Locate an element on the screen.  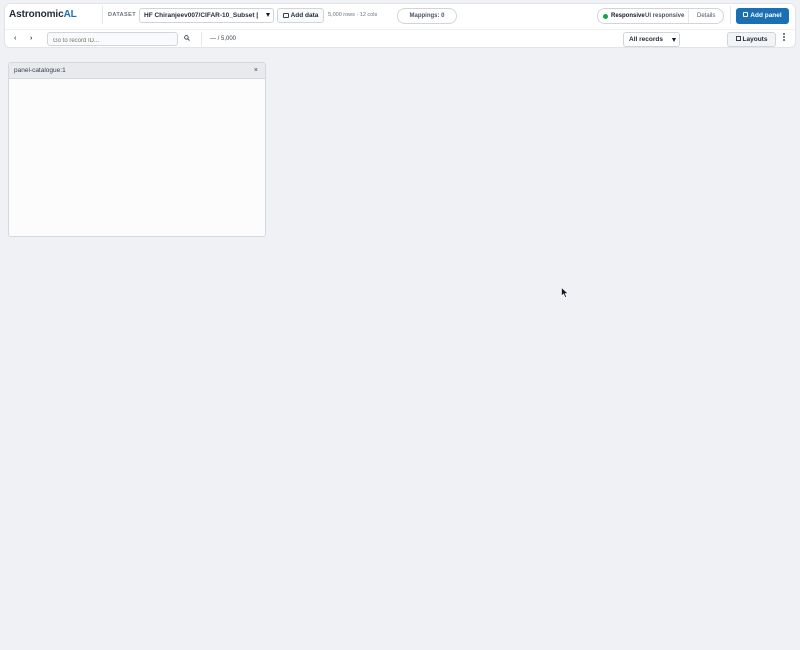
close-icon: × is located at coordinates (256, 70).